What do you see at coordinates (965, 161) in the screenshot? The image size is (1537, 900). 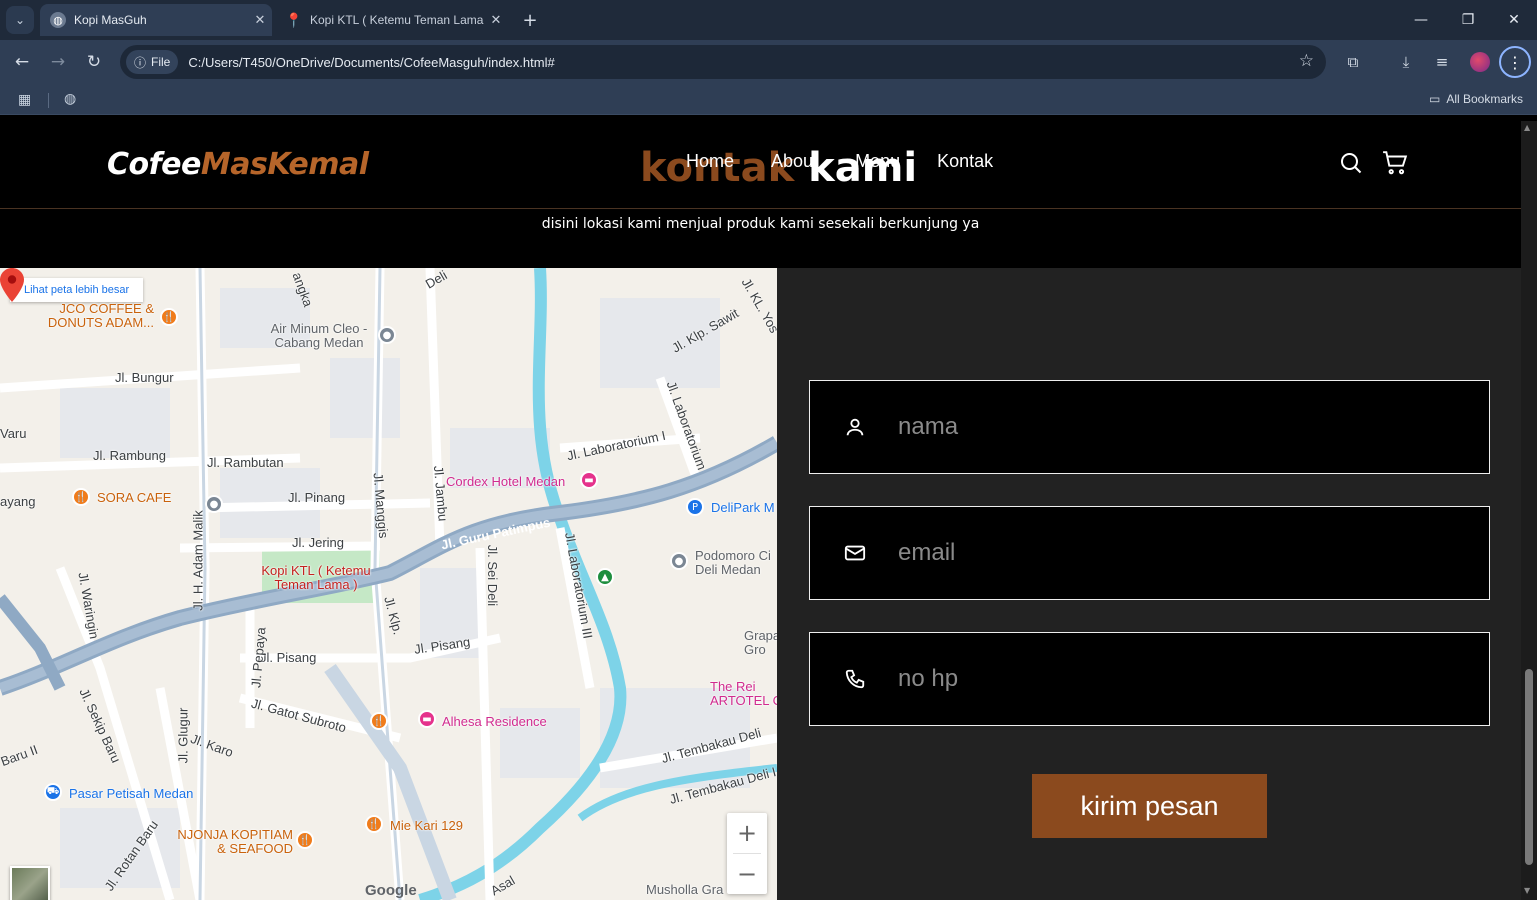 I see `nav-kontak: Kontak` at bounding box center [965, 161].